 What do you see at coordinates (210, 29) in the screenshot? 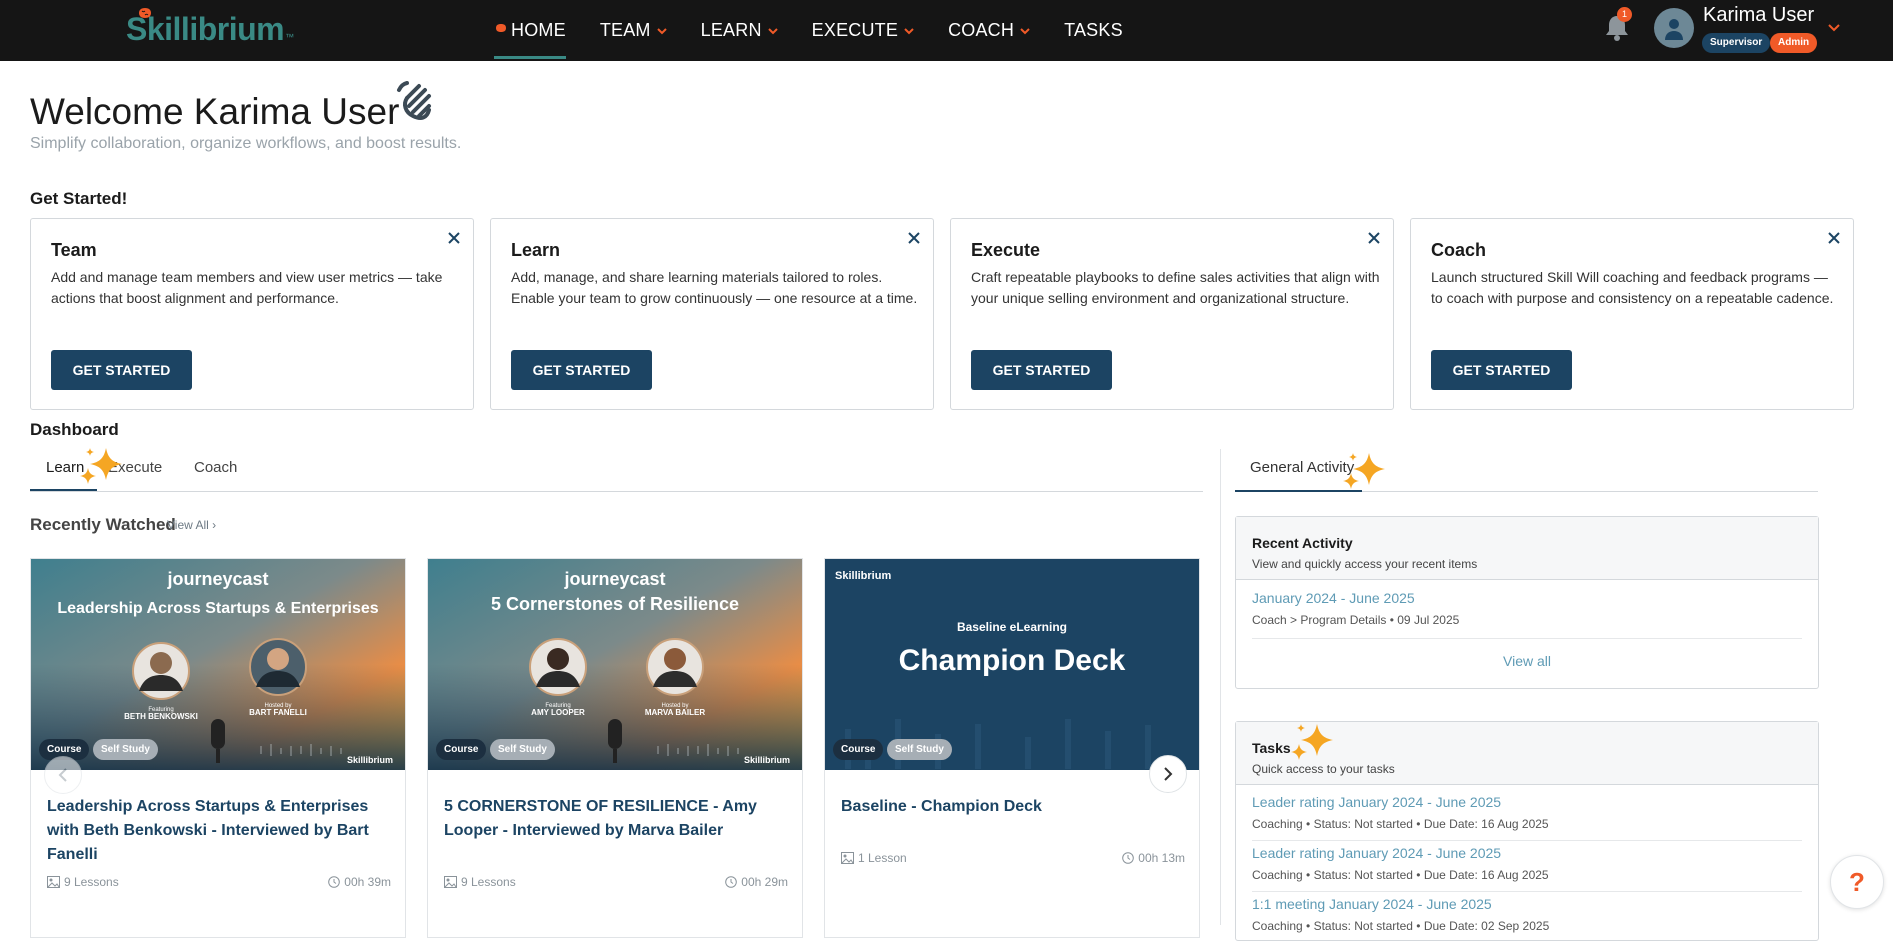
I see `logo: Skillibrium ™` at bounding box center [210, 29].